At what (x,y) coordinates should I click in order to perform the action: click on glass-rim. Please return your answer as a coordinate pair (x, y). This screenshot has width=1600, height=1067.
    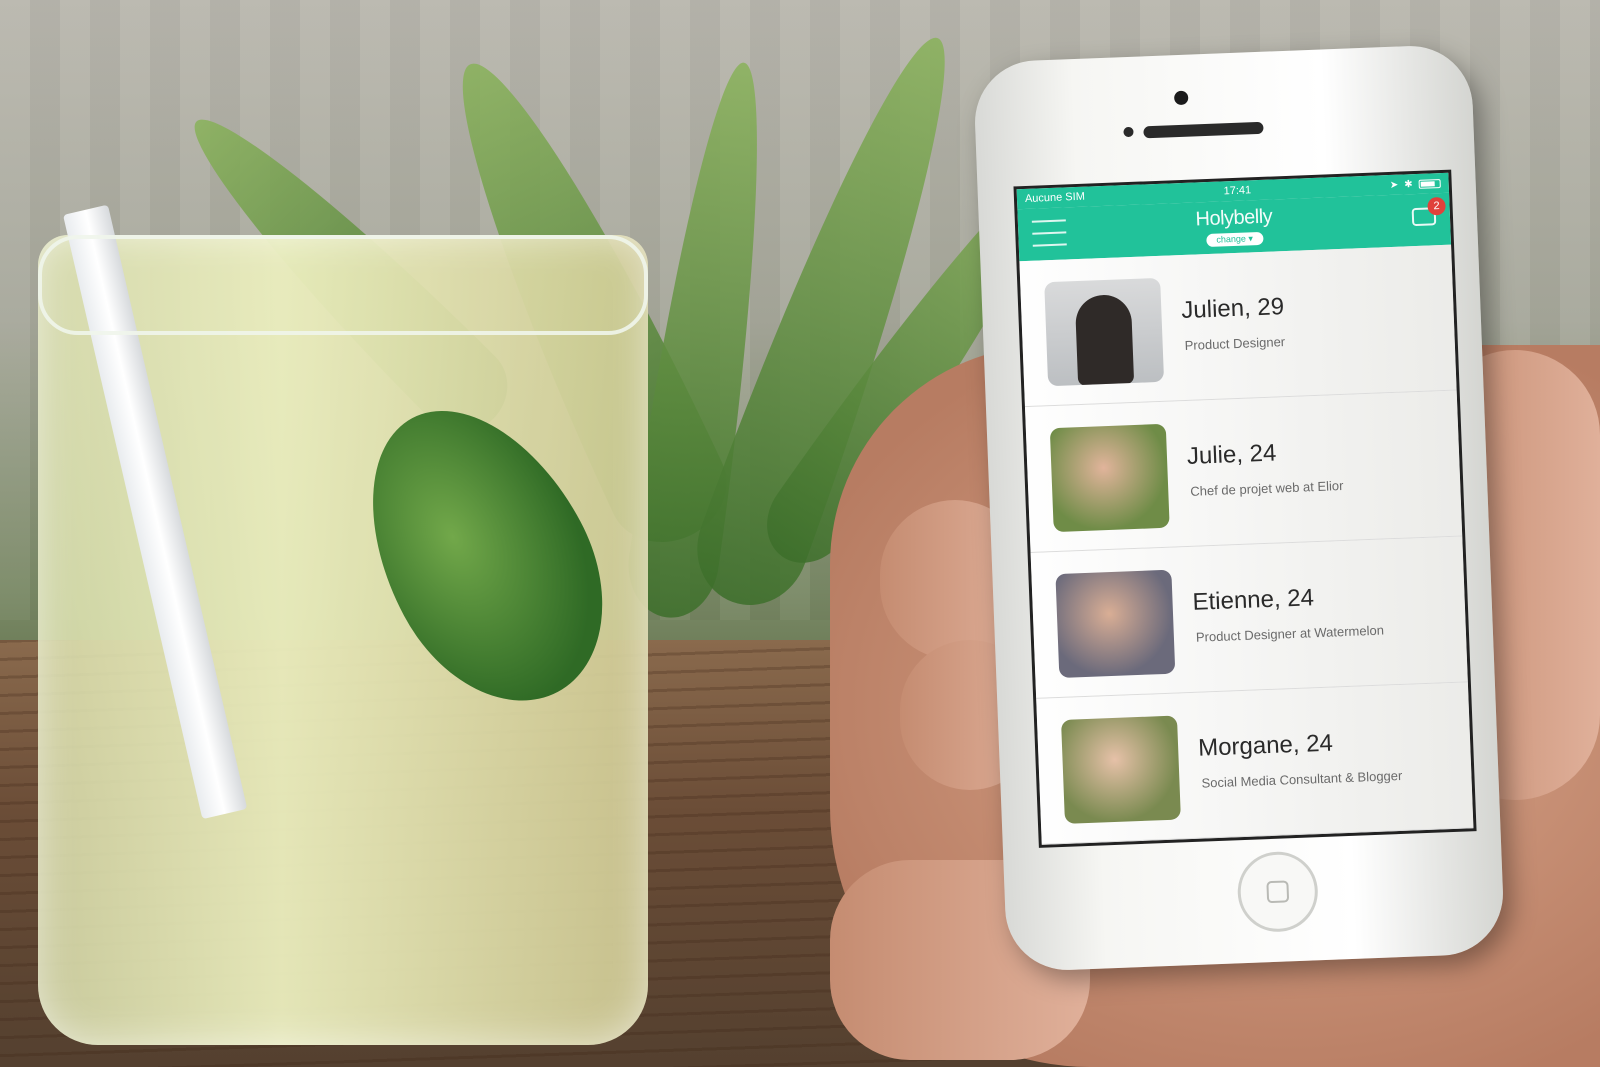
    Looking at the image, I should click on (343, 285).